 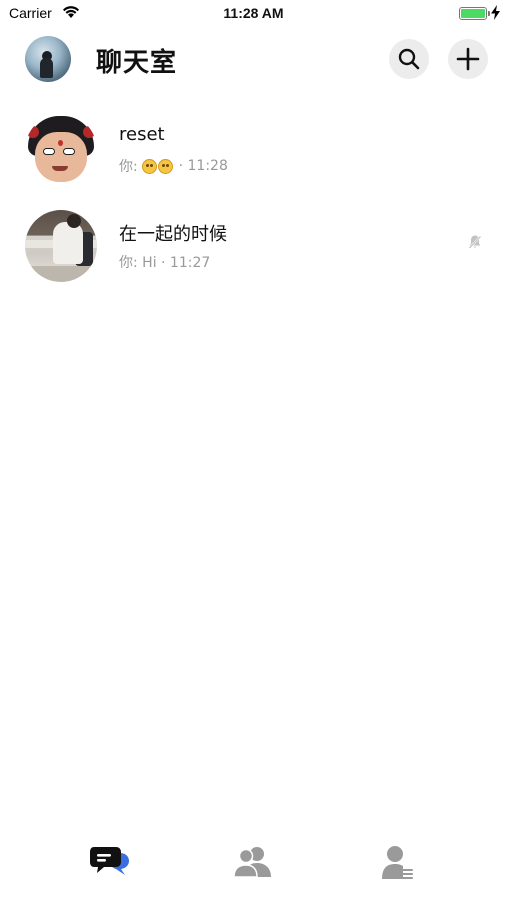 I want to click on chat-preview: 你: · 11:28, so click(x=173, y=166).